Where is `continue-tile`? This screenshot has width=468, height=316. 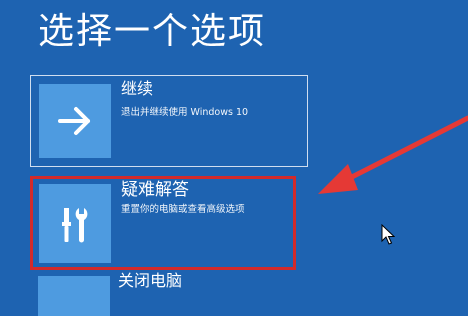
continue-tile is located at coordinates (75, 121).